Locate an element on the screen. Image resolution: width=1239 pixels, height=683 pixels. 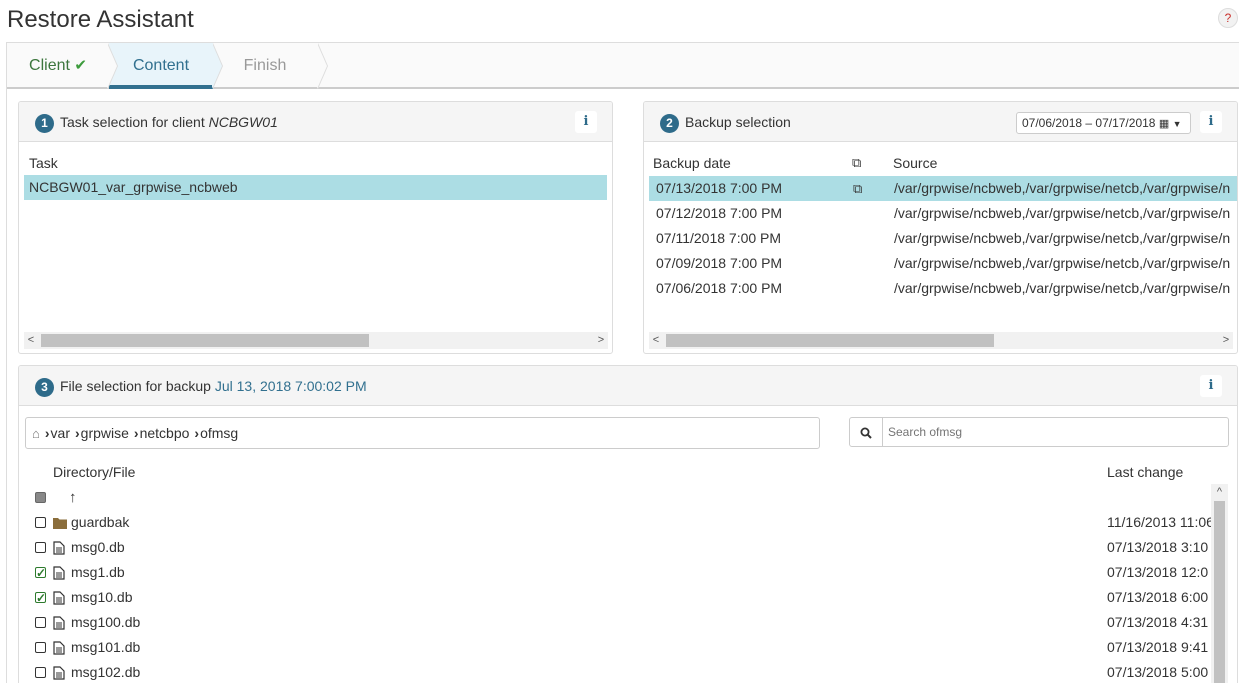
search-input is located at coordinates (1053, 432).